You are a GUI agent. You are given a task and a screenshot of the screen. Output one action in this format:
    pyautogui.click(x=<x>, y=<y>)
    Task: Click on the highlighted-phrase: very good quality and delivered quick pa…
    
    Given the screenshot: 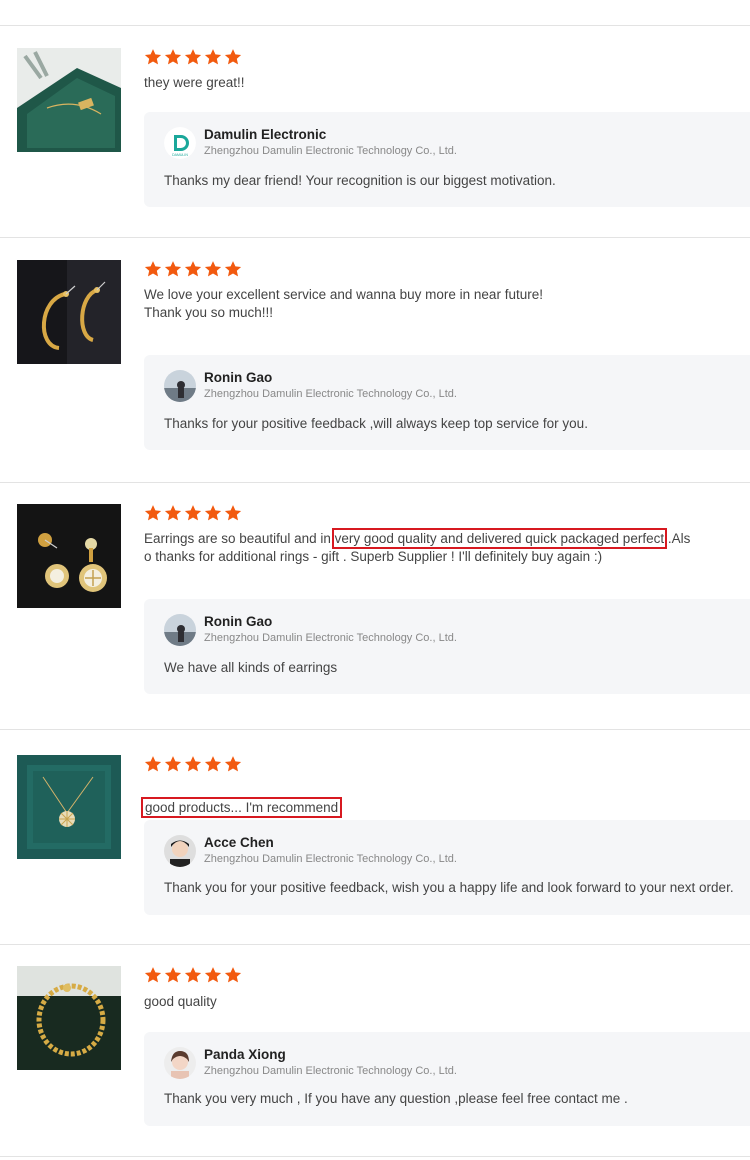 What is the action you would take?
    pyautogui.click(x=499, y=538)
    